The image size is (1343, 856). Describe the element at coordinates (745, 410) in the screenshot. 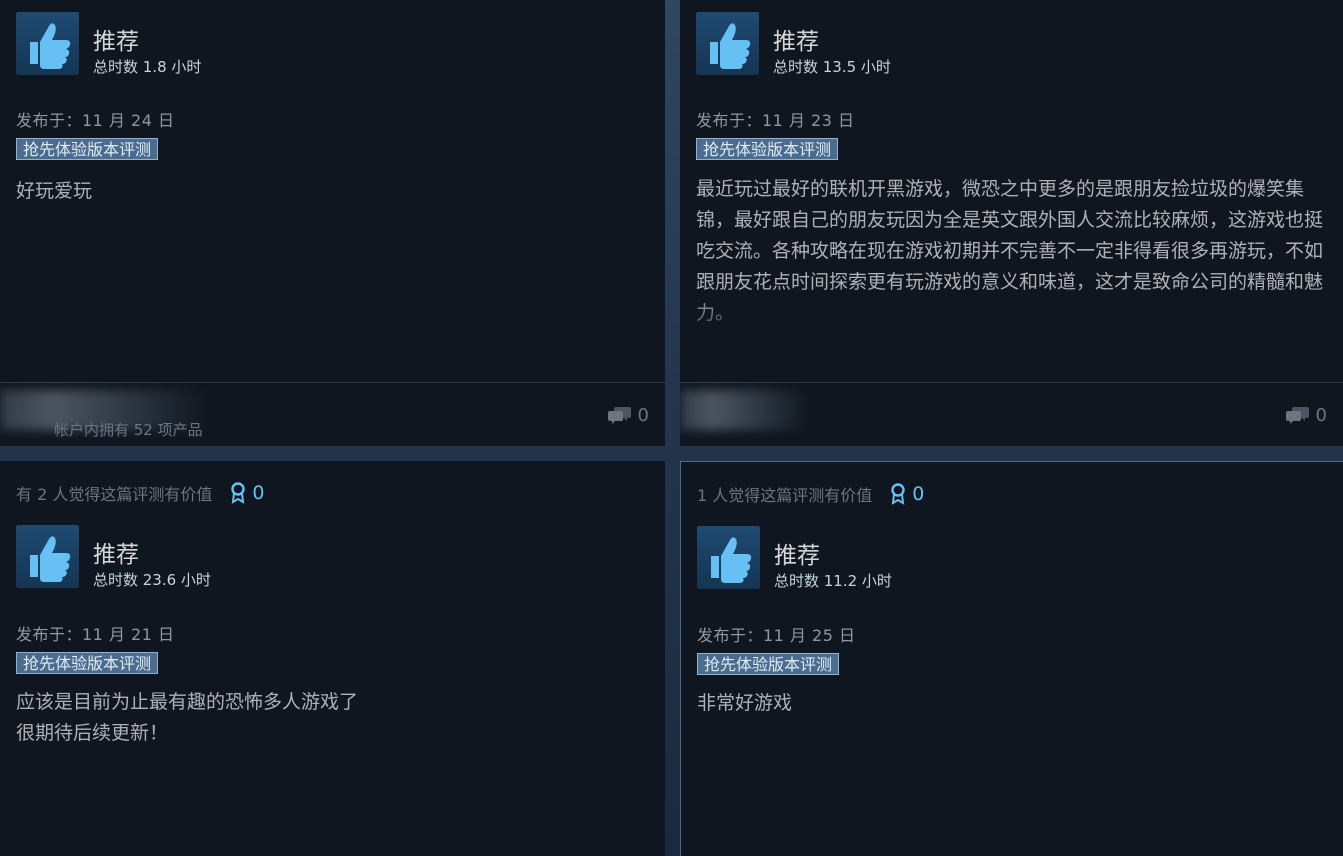

I see `author-avatar-blurred` at that location.